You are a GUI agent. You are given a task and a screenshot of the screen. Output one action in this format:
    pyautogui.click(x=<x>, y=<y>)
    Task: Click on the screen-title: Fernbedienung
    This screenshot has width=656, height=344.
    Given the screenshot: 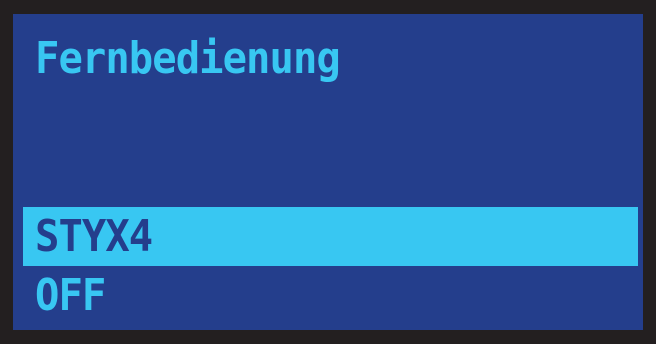 What is the action you would take?
    pyautogui.click(x=188, y=58)
    